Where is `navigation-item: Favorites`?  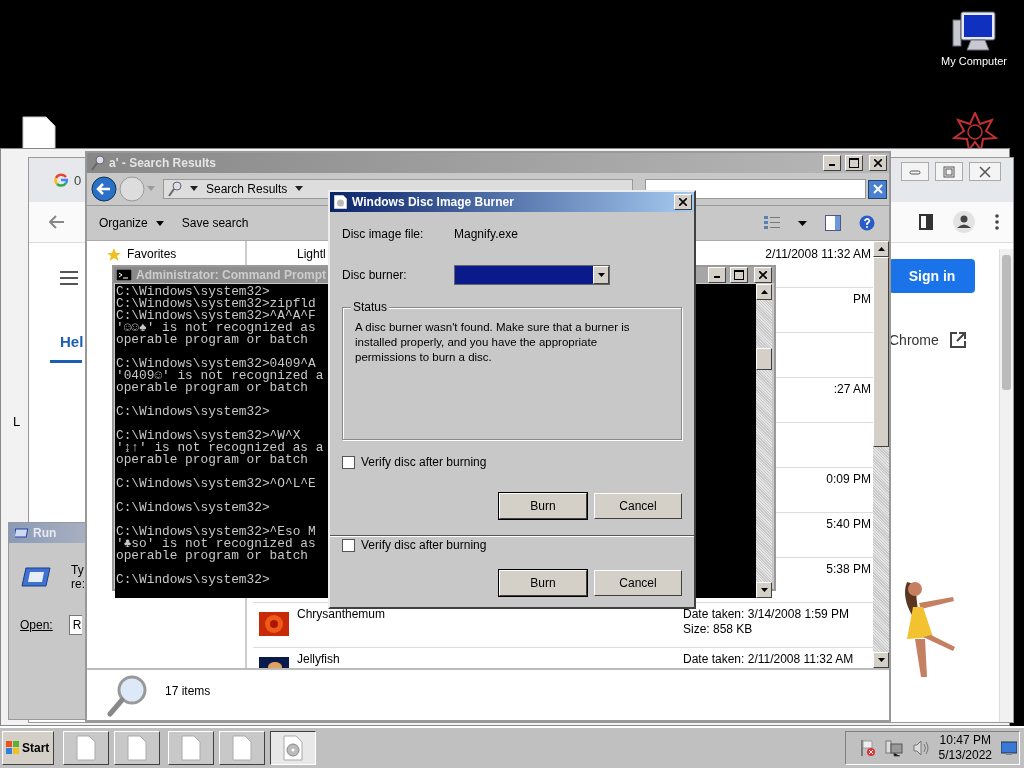 navigation-item: Favorites is located at coordinates (152, 254).